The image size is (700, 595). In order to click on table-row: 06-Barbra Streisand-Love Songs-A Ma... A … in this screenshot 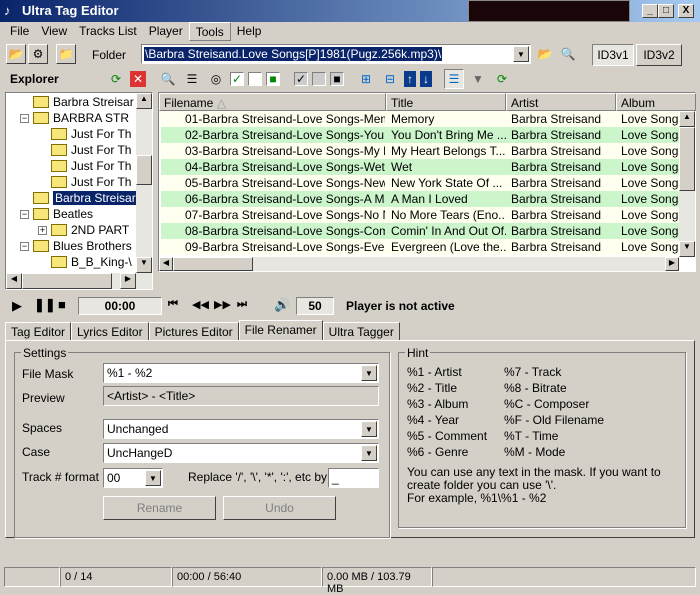, I will do `click(421, 199)`.